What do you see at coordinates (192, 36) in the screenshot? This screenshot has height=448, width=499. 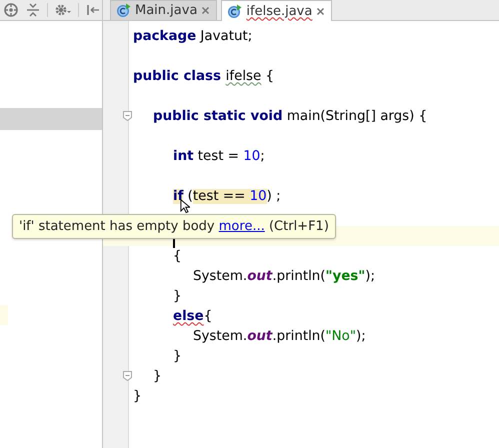 I see `code-line: package Javatut;` at bounding box center [192, 36].